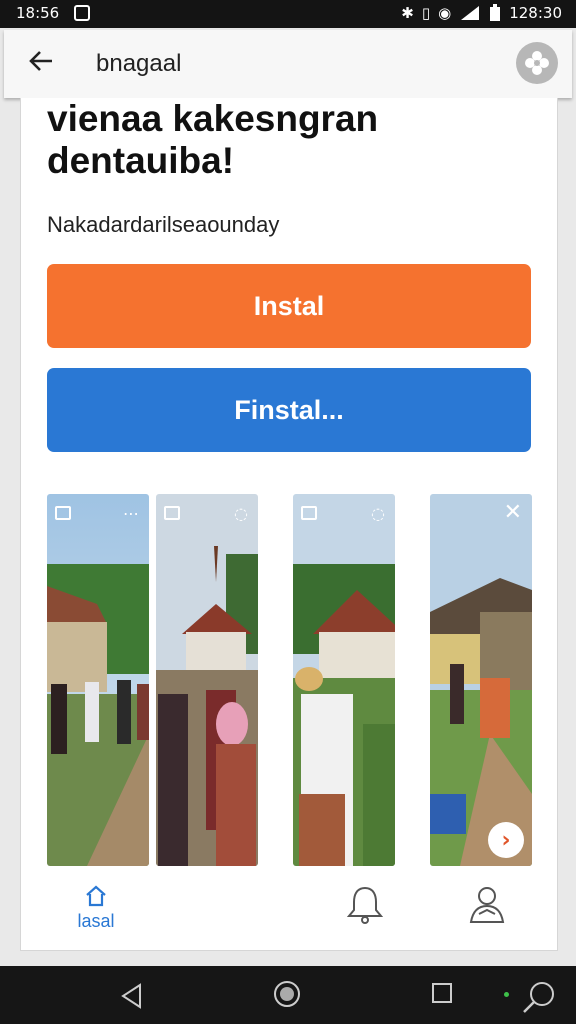  Describe the element at coordinates (481, 13) in the screenshot. I see `status-icons: ✱ ▯ ◉ 128:30` at that location.